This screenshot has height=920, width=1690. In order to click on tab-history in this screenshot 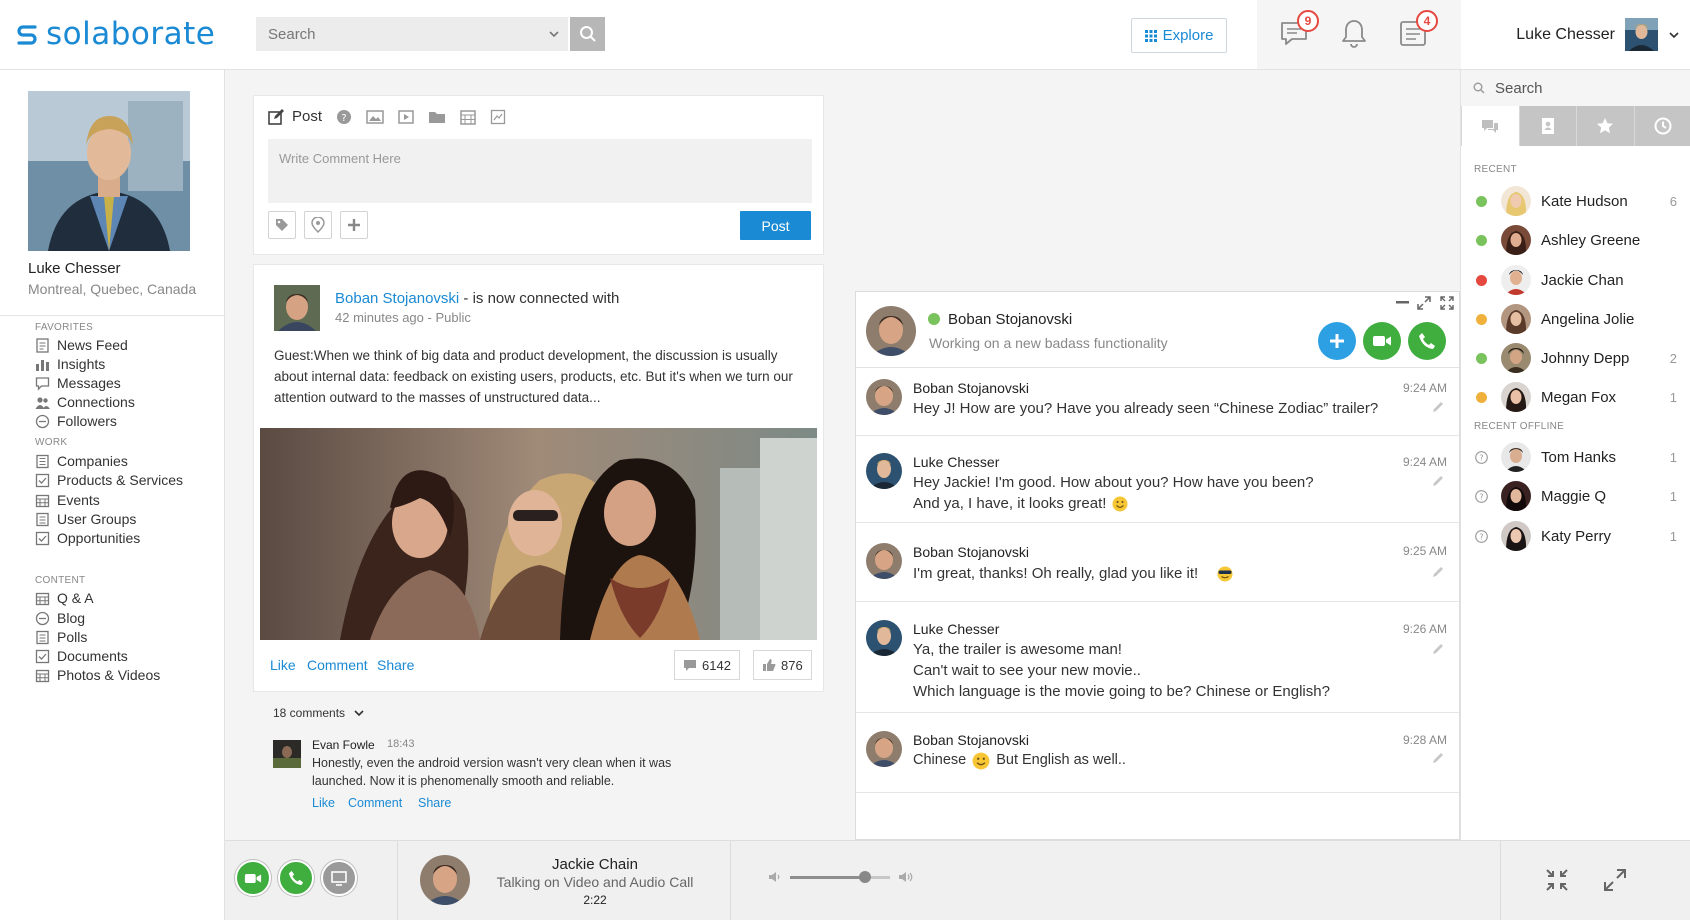, I will do `click(1661, 126)`.